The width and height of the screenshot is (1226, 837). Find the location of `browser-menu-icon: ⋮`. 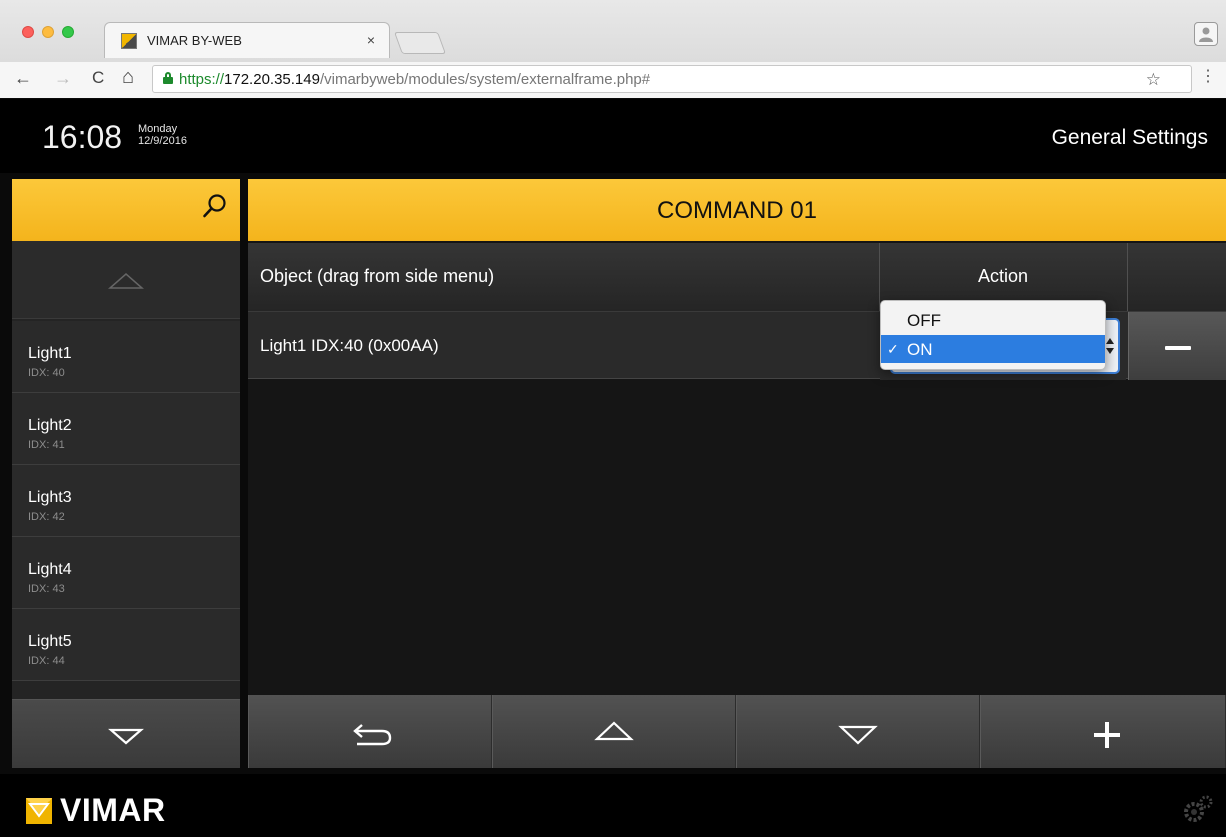

browser-menu-icon: ⋮ is located at coordinates (1208, 76).